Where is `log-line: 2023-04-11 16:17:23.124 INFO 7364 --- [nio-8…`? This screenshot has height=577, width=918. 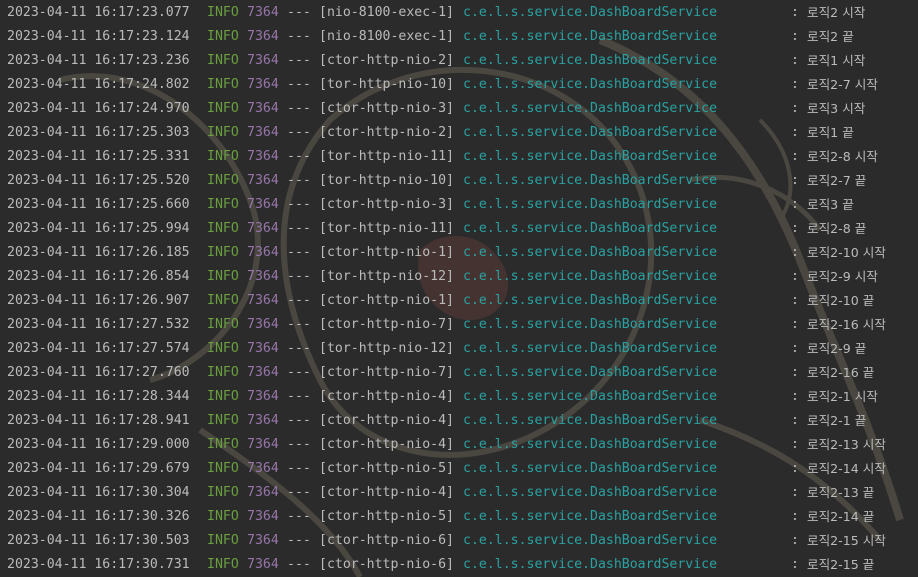
log-line: 2023-04-11 16:17:23.124 INFO 7364 --- [nio-8… is located at coordinates (459, 37).